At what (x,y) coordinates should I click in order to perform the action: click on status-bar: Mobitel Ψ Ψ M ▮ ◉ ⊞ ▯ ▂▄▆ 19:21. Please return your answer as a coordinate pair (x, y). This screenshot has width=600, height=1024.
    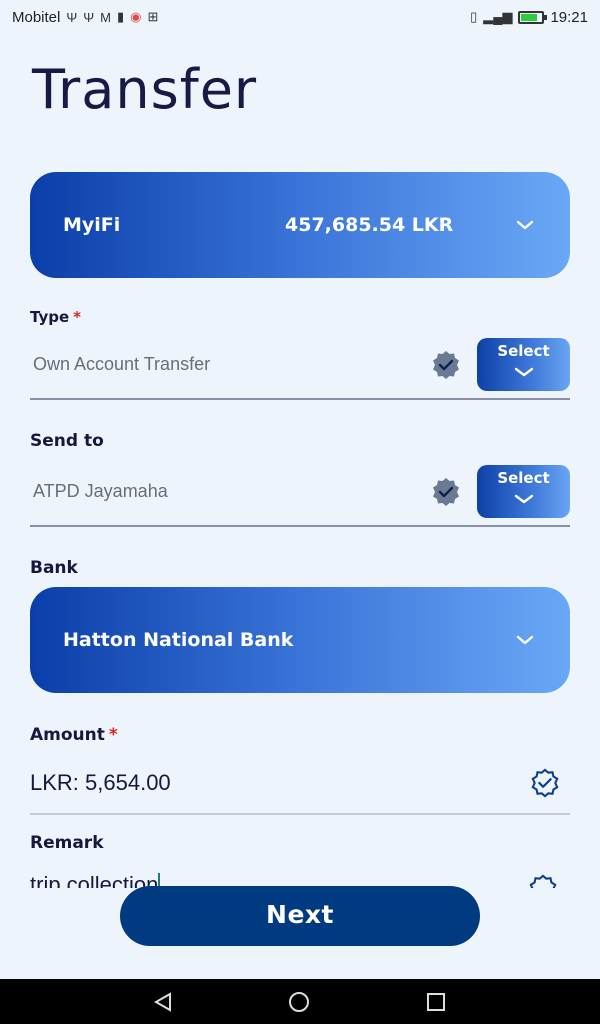
    Looking at the image, I should click on (300, 17).